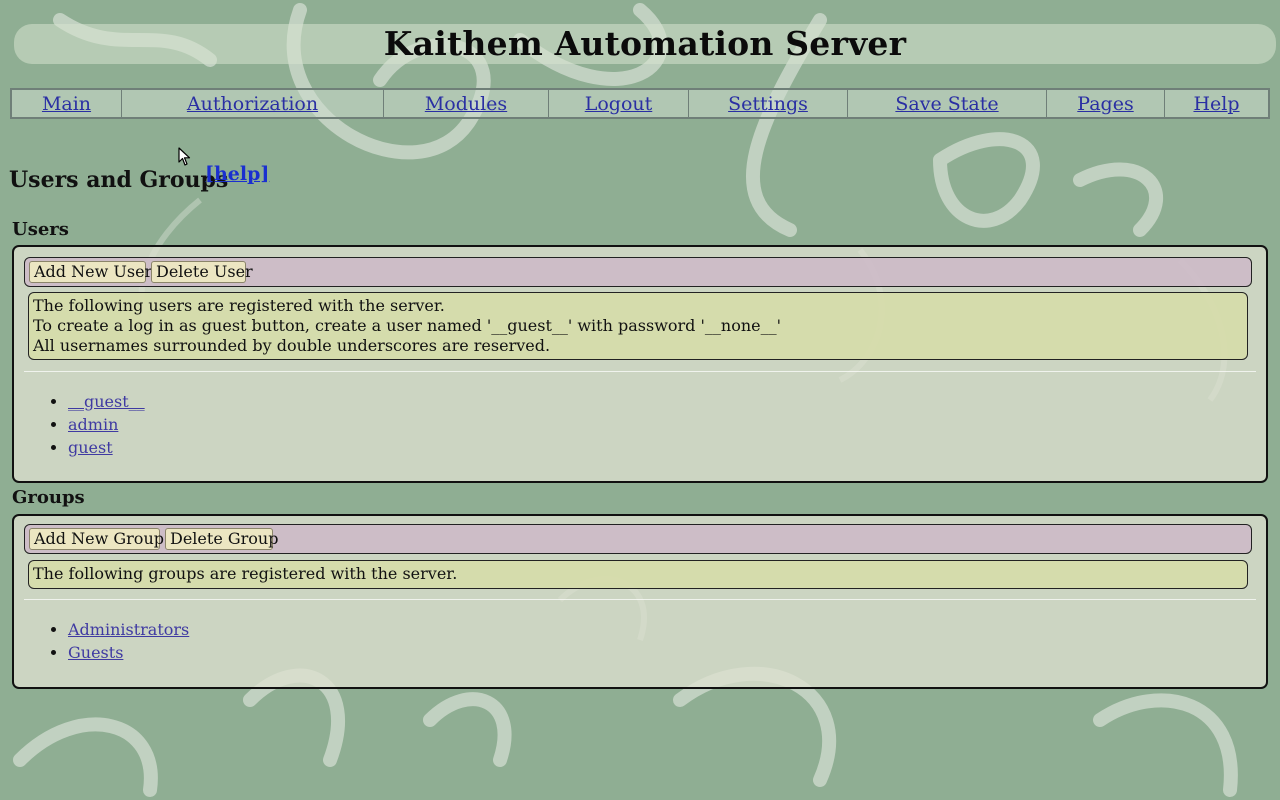 This screenshot has height=800, width=1280. What do you see at coordinates (768, 103) in the screenshot?
I see `nav-link-settings: Settings` at bounding box center [768, 103].